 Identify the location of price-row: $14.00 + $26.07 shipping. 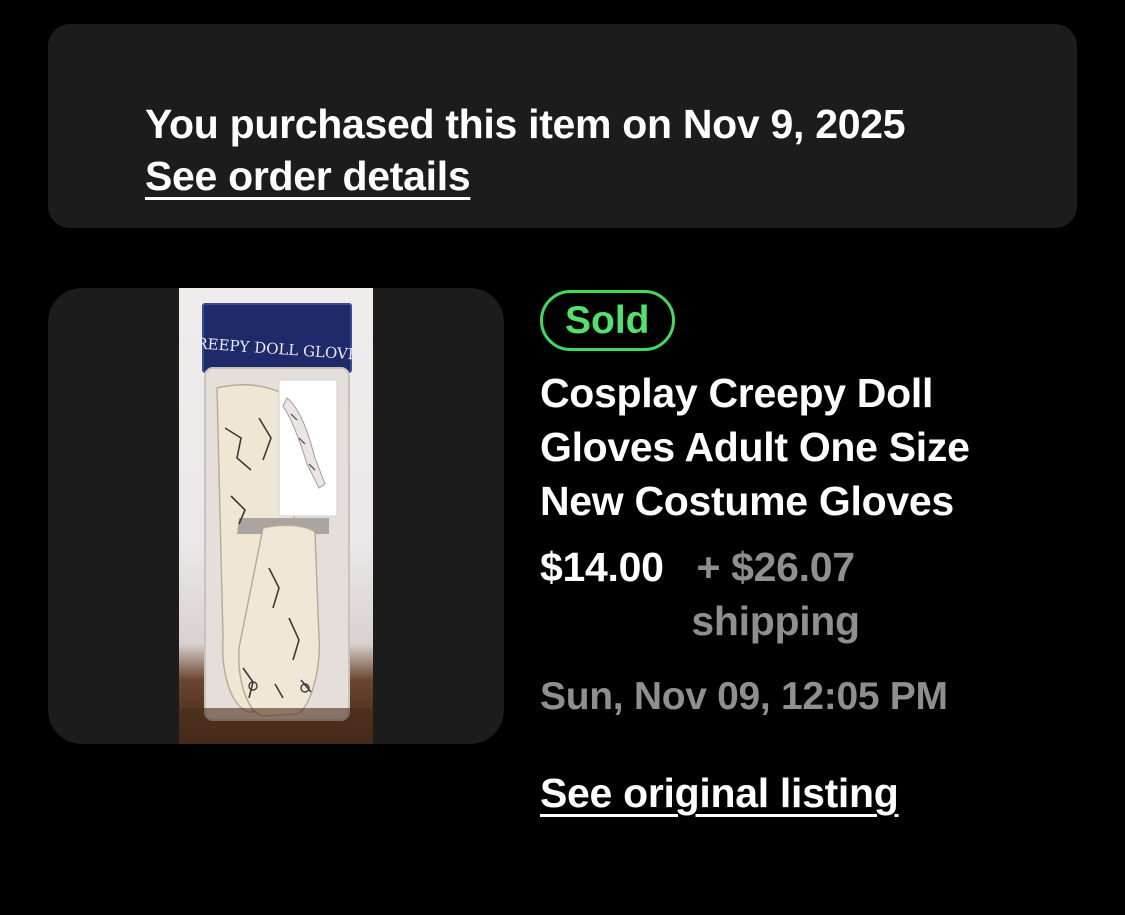
(820, 594).